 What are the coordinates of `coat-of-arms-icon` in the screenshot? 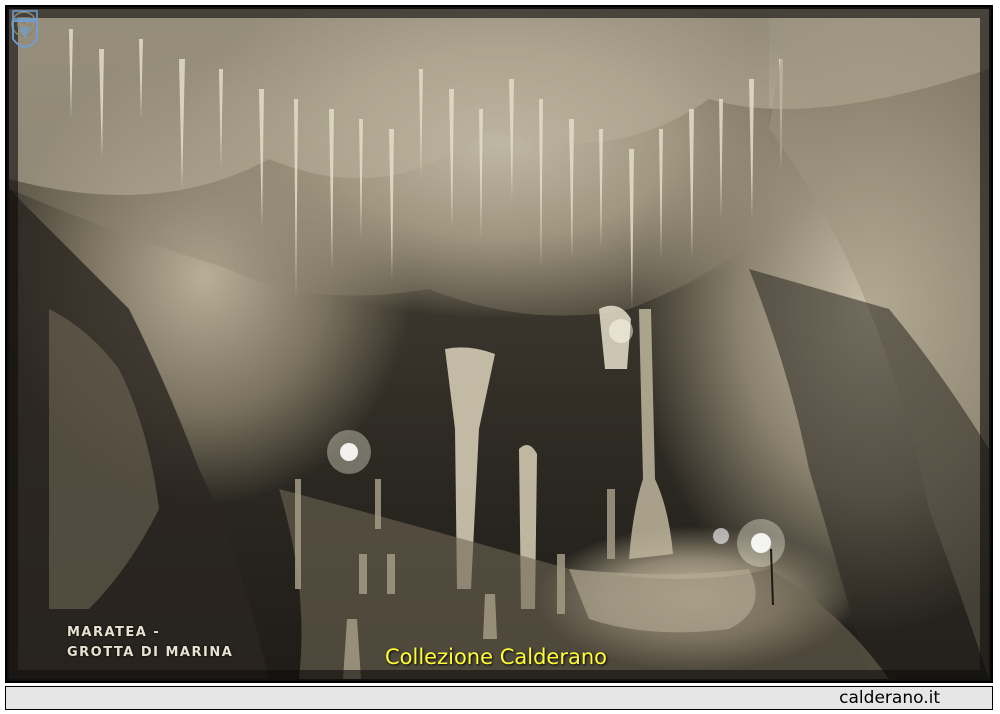 It's located at (25, 29).